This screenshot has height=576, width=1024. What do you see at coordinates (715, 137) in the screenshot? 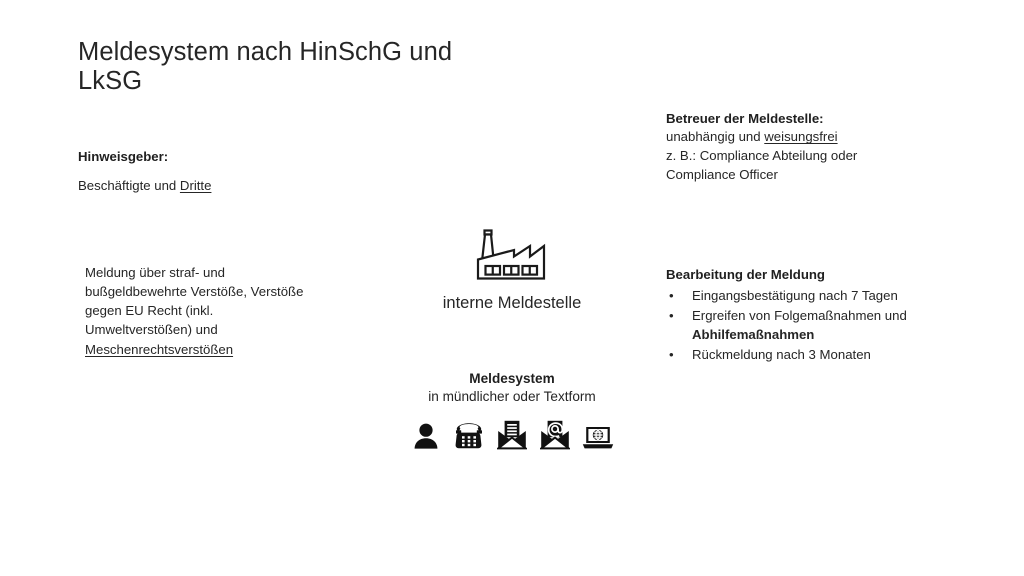
I see `betreuer-line-1-prefix: unabhängig und` at bounding box center [715, 137].